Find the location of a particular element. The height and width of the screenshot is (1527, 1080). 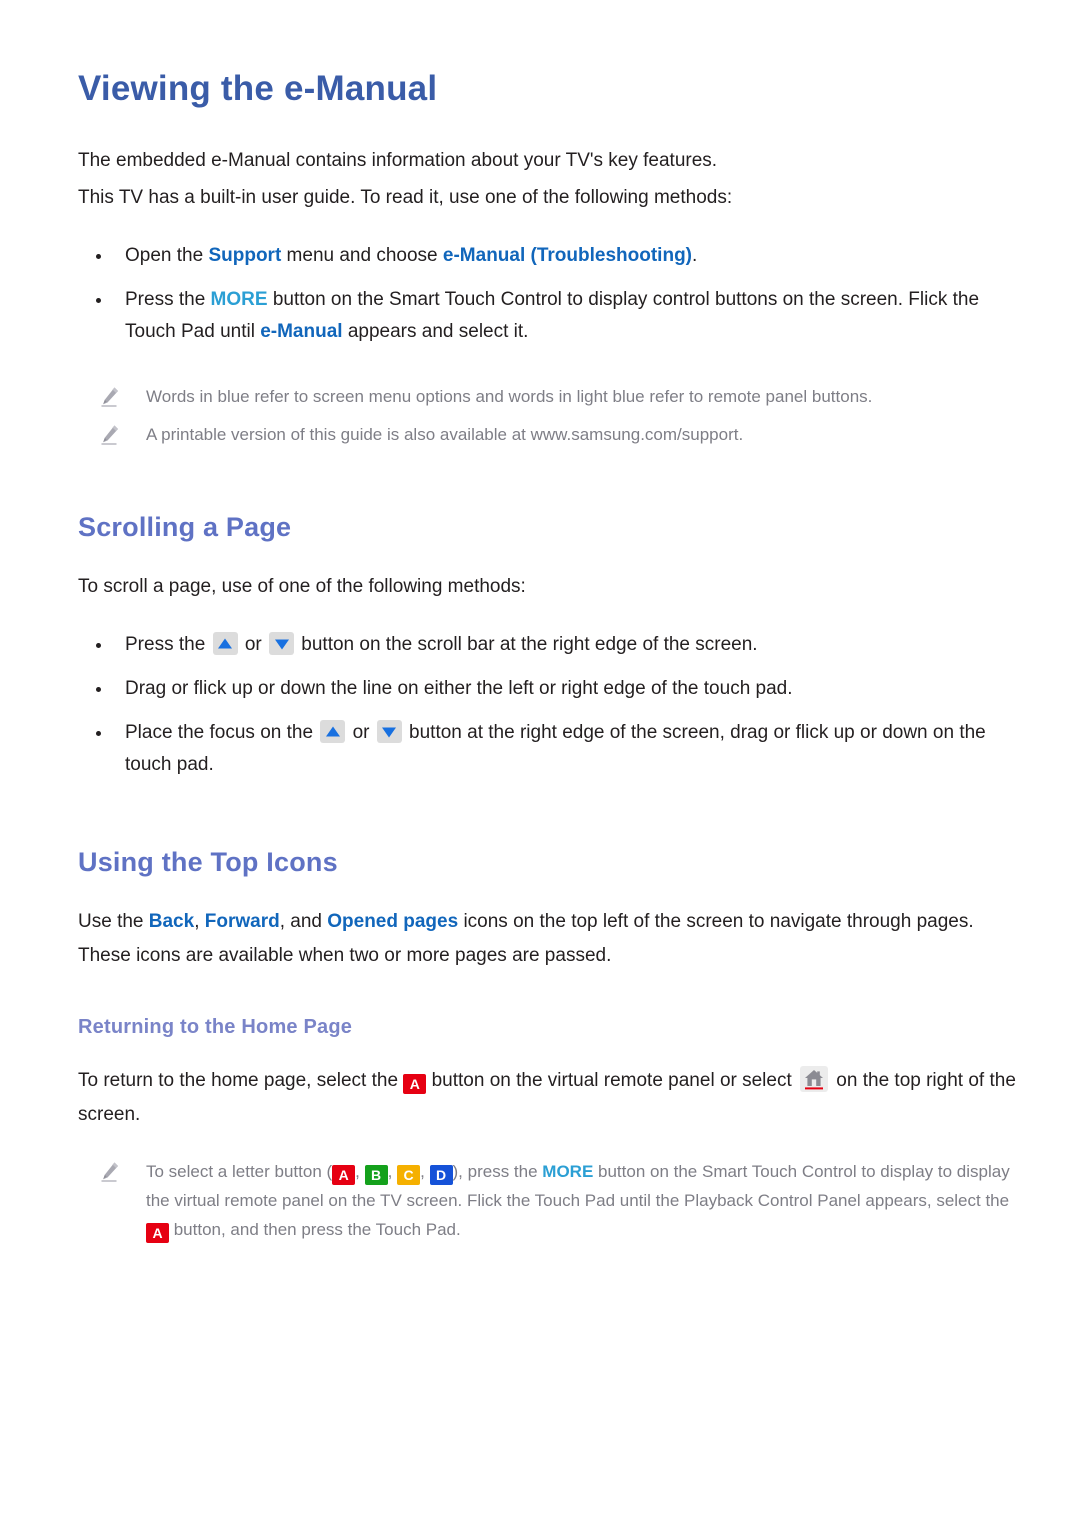

text-run: , and is located at coordinates (303, 921).